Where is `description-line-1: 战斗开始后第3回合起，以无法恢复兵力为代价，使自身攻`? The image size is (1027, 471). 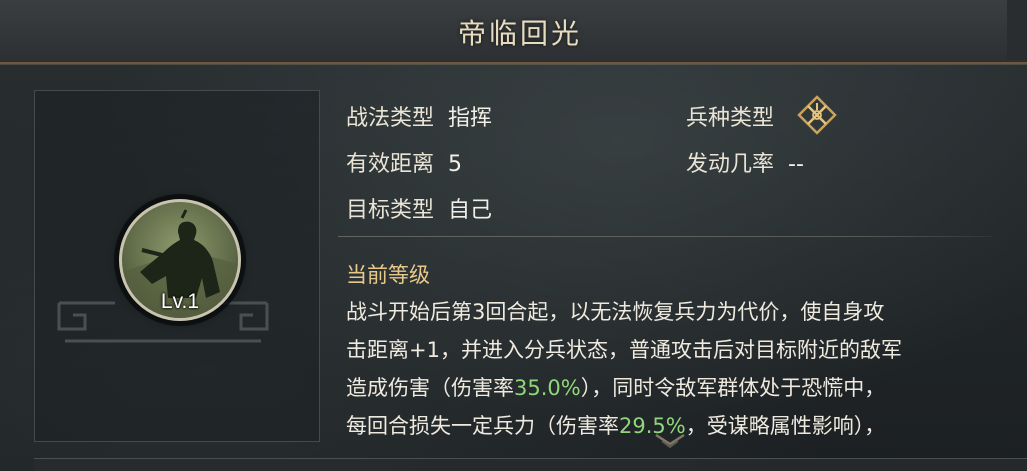
description-line-1: 战斗开始后第3回合起，以无法恢复兵力为代价，使自身攻 is located at coordinates (615, 312).